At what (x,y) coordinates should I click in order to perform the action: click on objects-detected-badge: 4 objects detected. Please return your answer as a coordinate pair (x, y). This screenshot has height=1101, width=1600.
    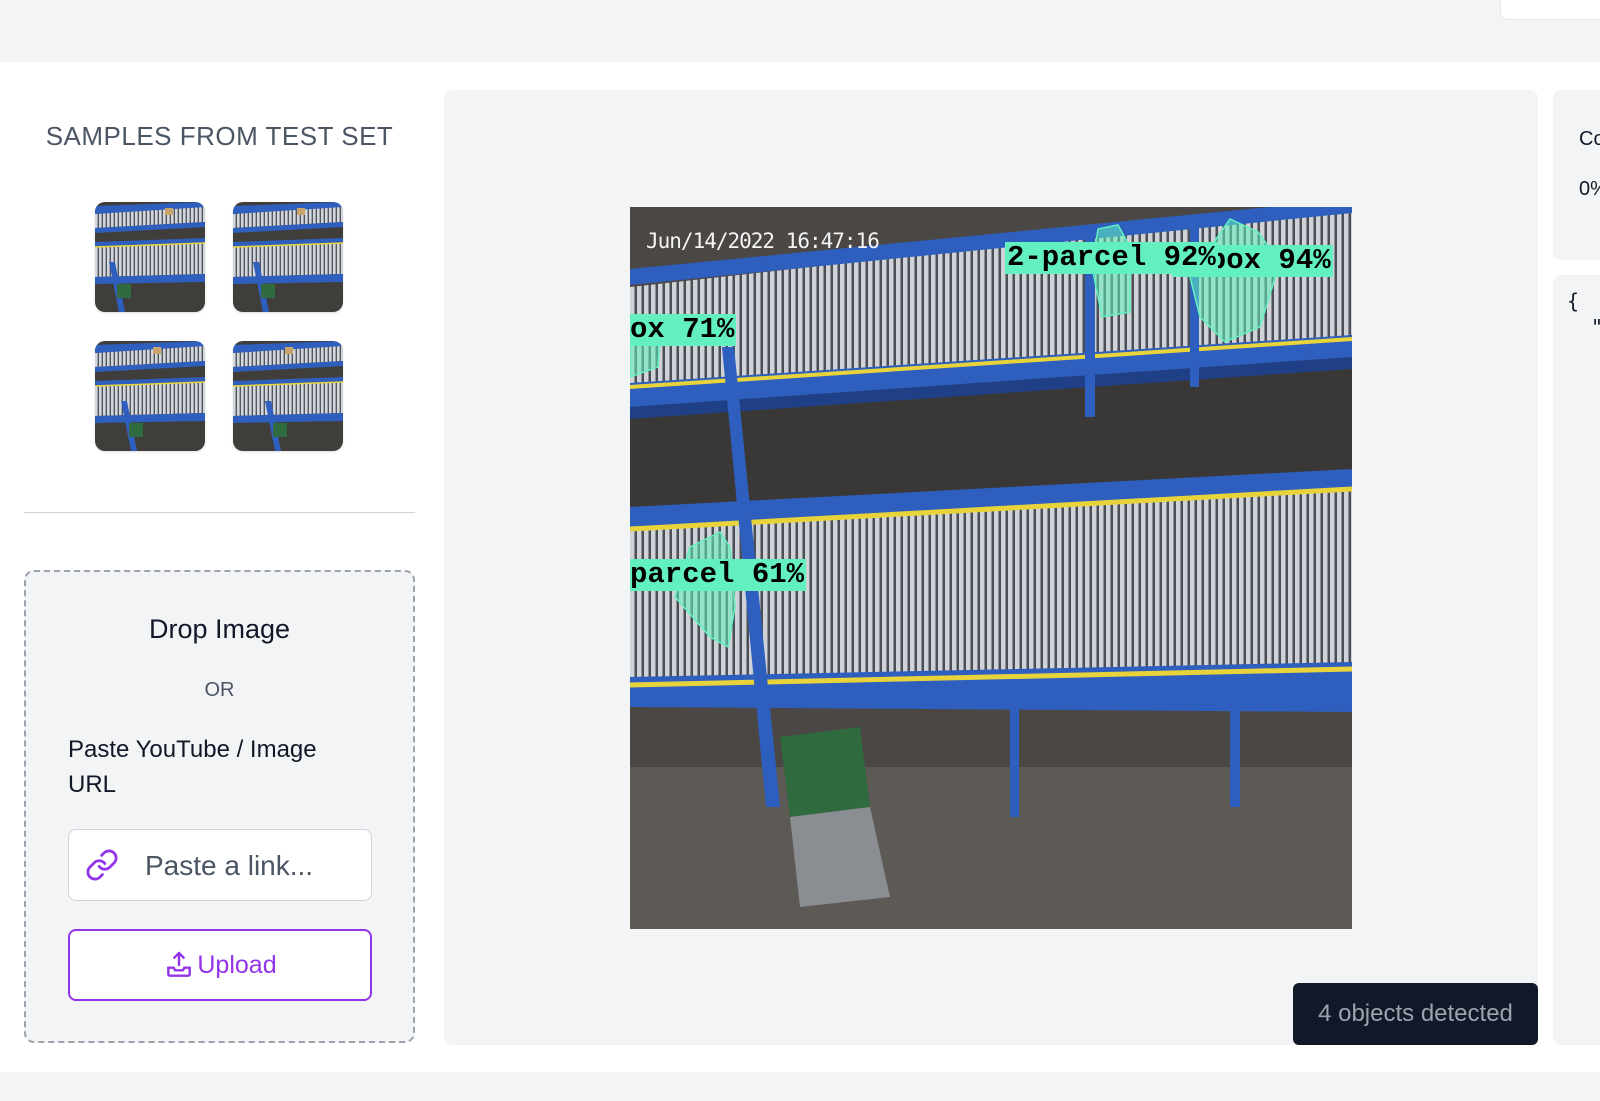
    Looking at the image, I should click on (1415, 1014).